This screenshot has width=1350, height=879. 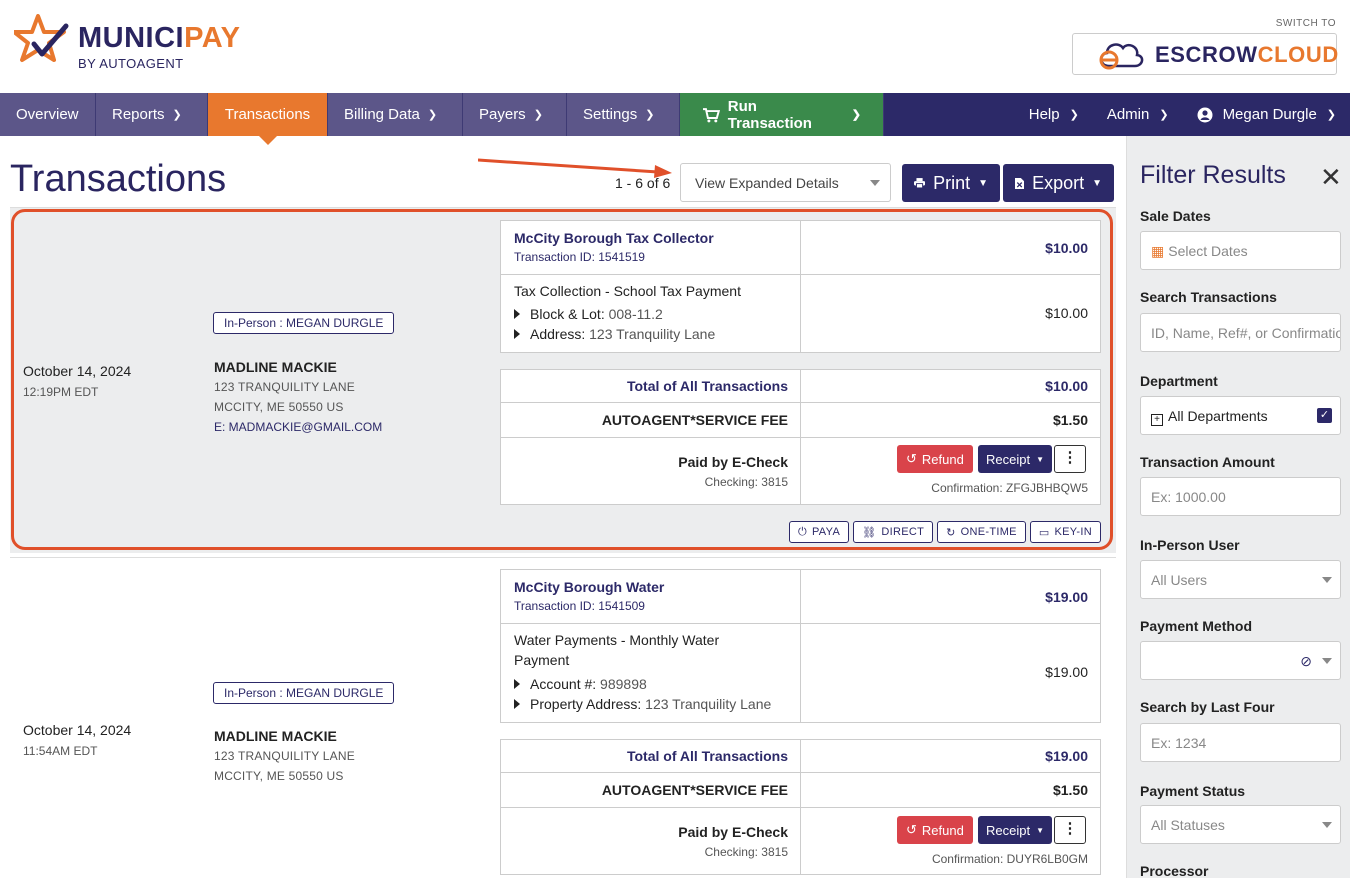 What do you see at coordinates (981, 532) in the screenshot?
I see `tag-one-time: ↻ ONE-TIME` at bounding box center [981, 532].